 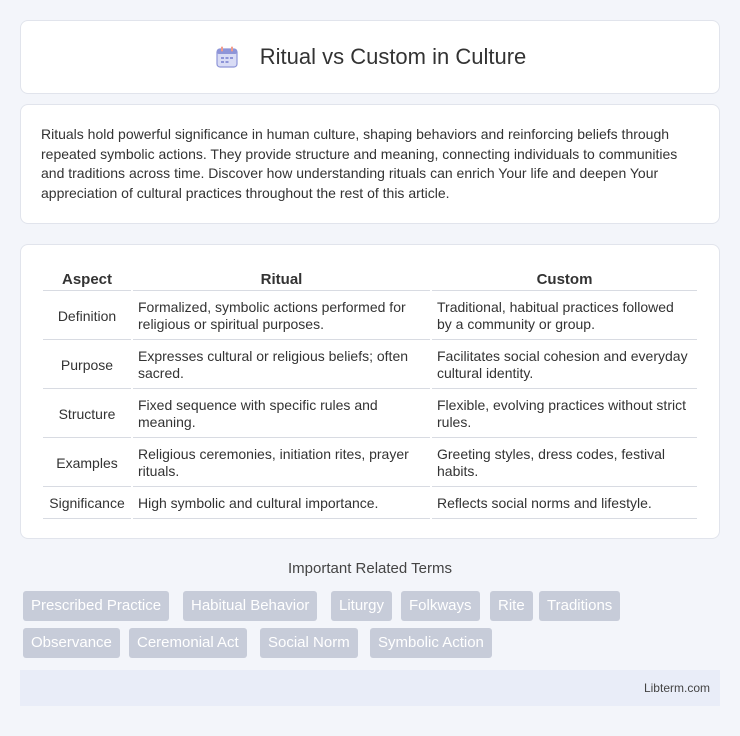 I want to click on title-card: Ritual vs Custom in Culture, so click(x=370, y=57).